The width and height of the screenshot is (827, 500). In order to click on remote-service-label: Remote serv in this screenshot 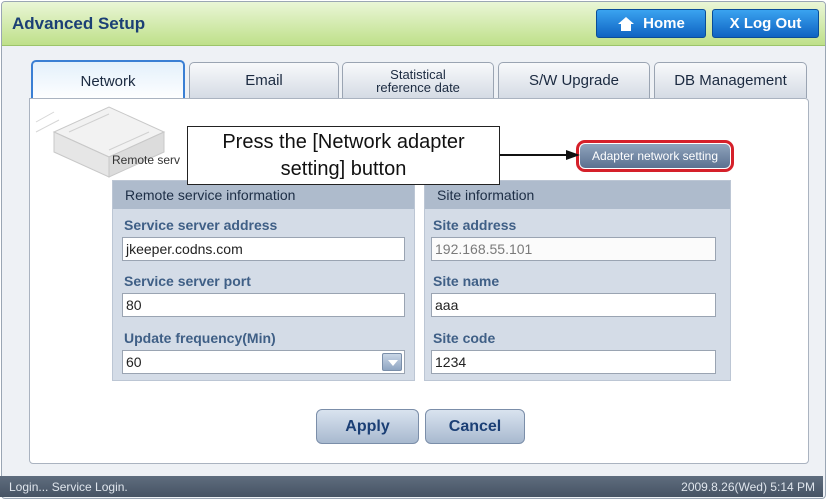, I will do `click(146, 160)`.